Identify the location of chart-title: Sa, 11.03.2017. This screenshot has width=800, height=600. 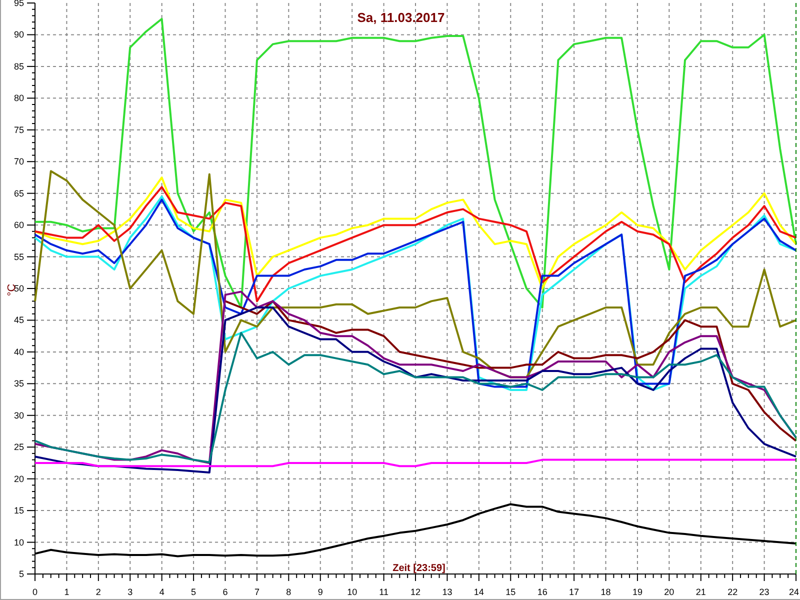
(401, 17).